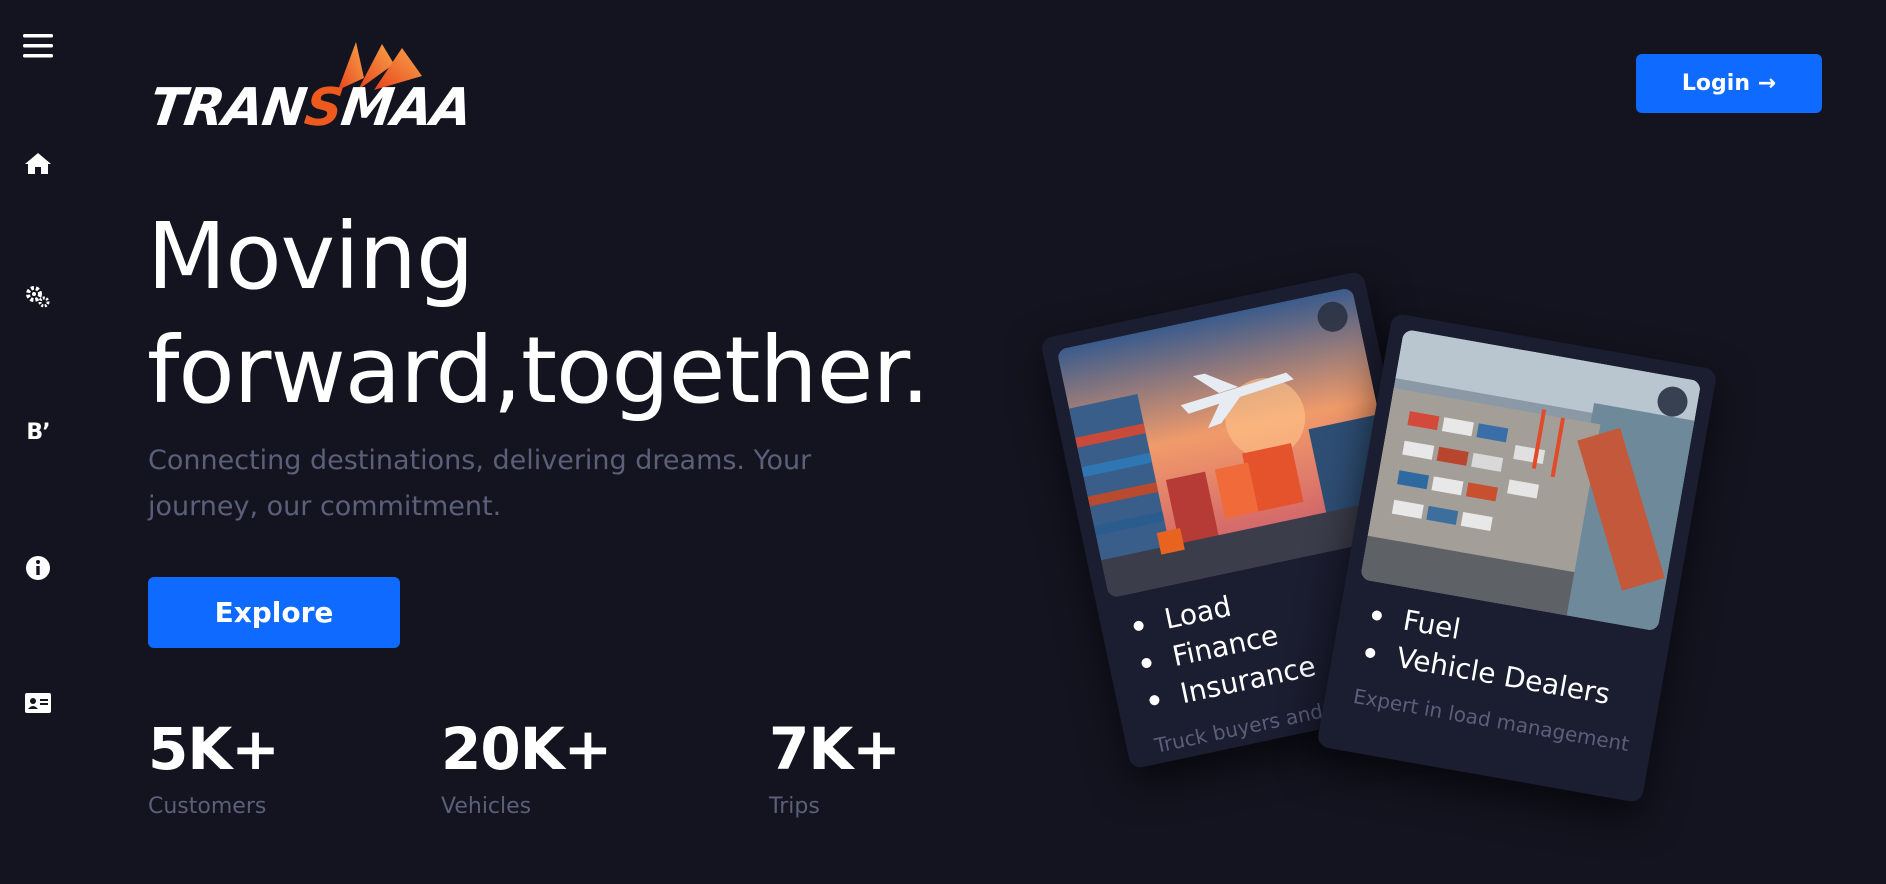  I want to click on info-icon, so click(38, 568).